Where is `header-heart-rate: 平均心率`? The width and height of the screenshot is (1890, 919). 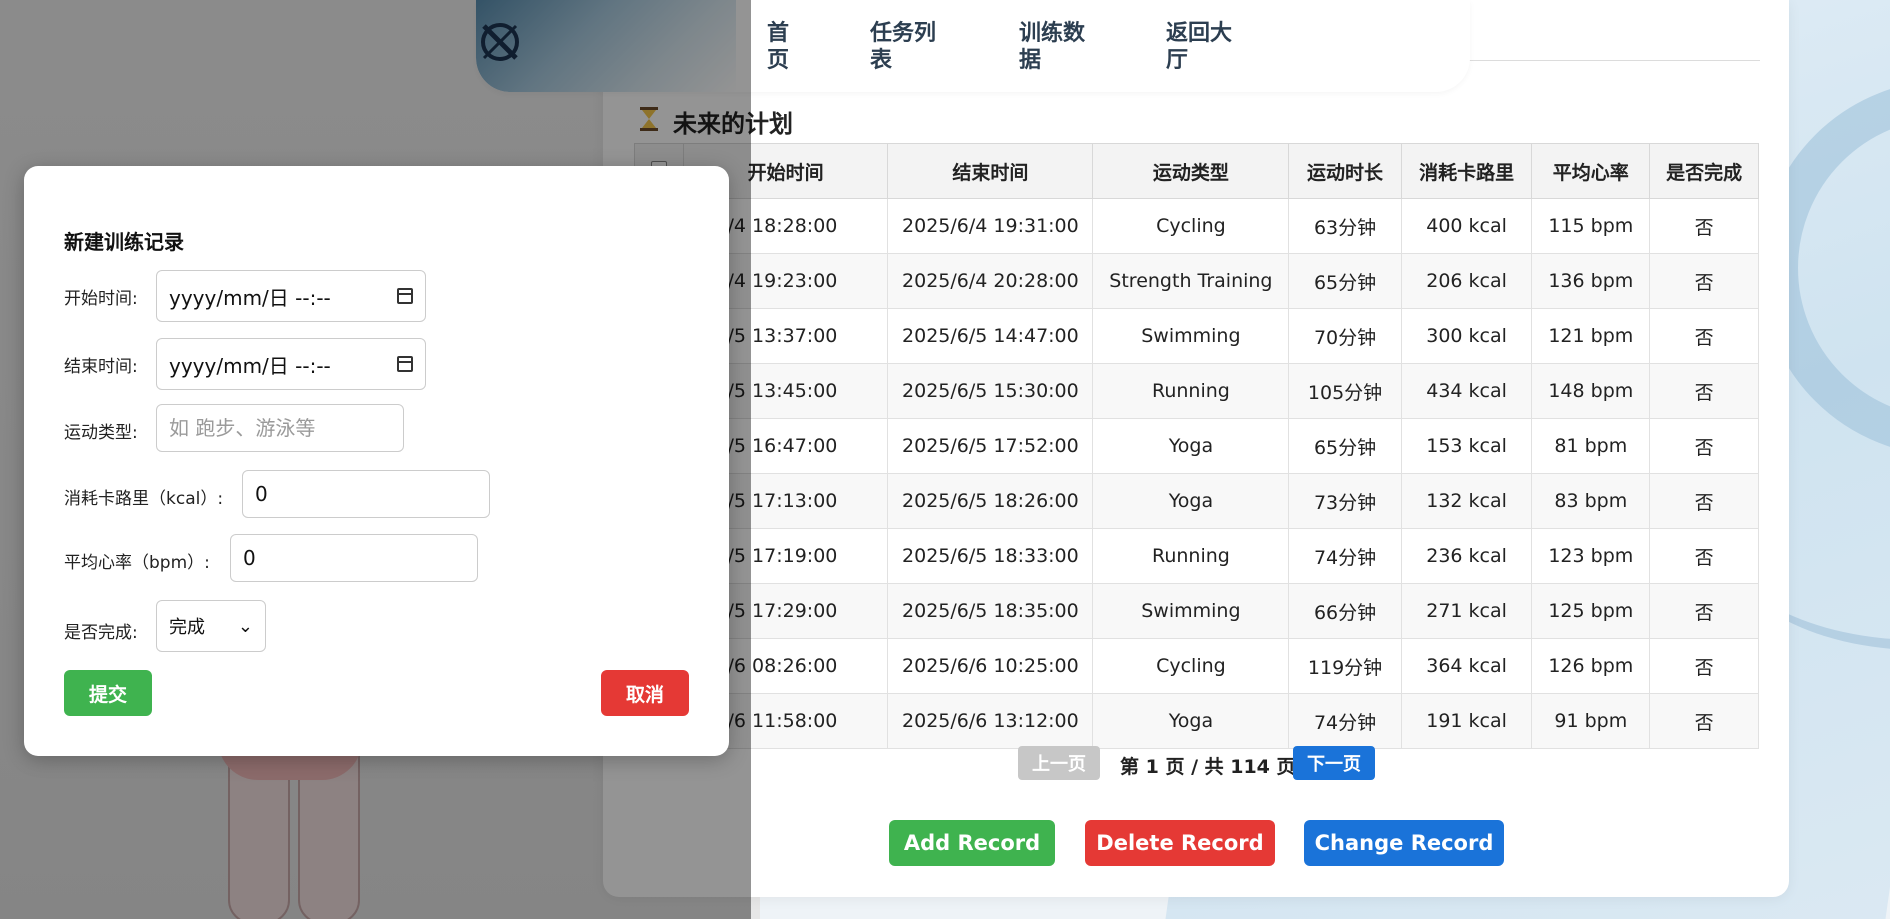
header-heart-rate: 平均心率 is located at coordinates (1591, 171).